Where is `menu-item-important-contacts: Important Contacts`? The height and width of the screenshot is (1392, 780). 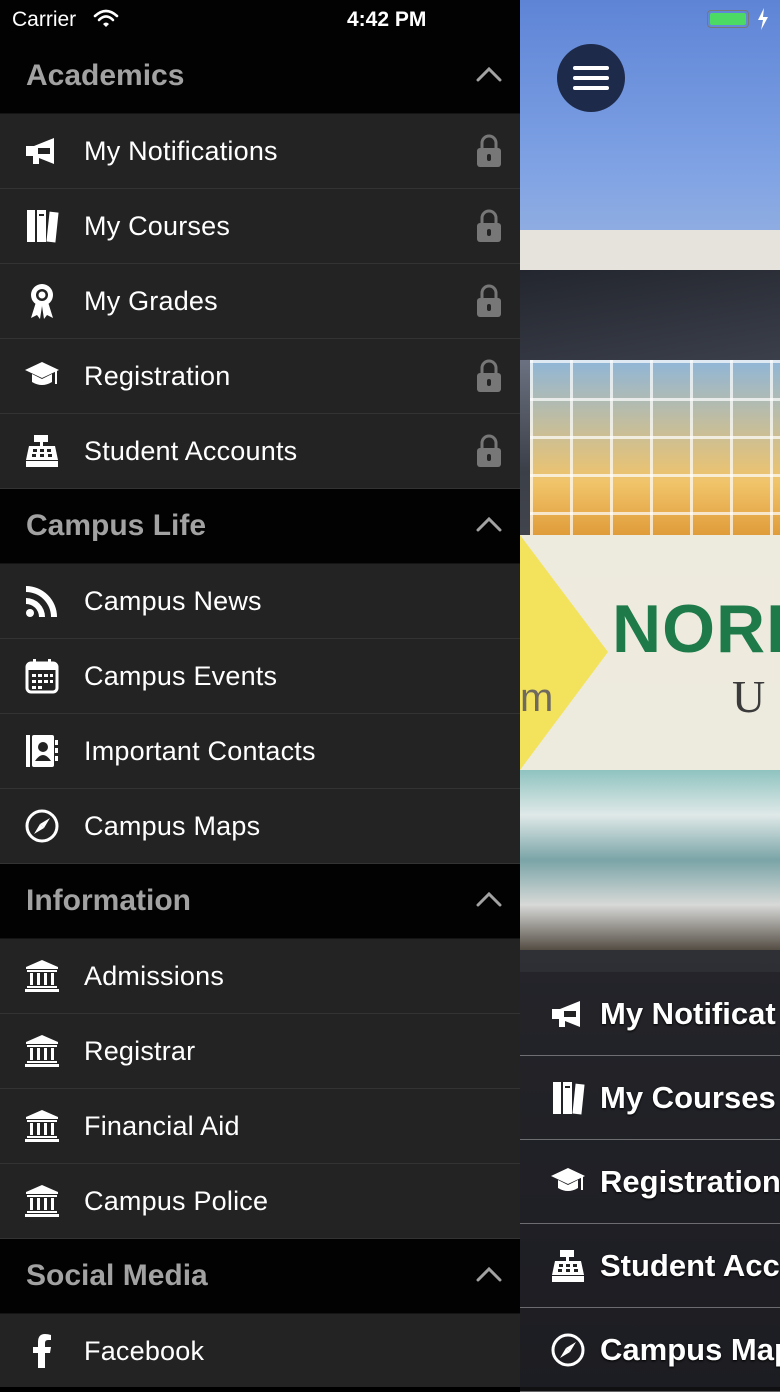
menu-item-important-contacts: Important Contacts is located at coordinates (260, 751).